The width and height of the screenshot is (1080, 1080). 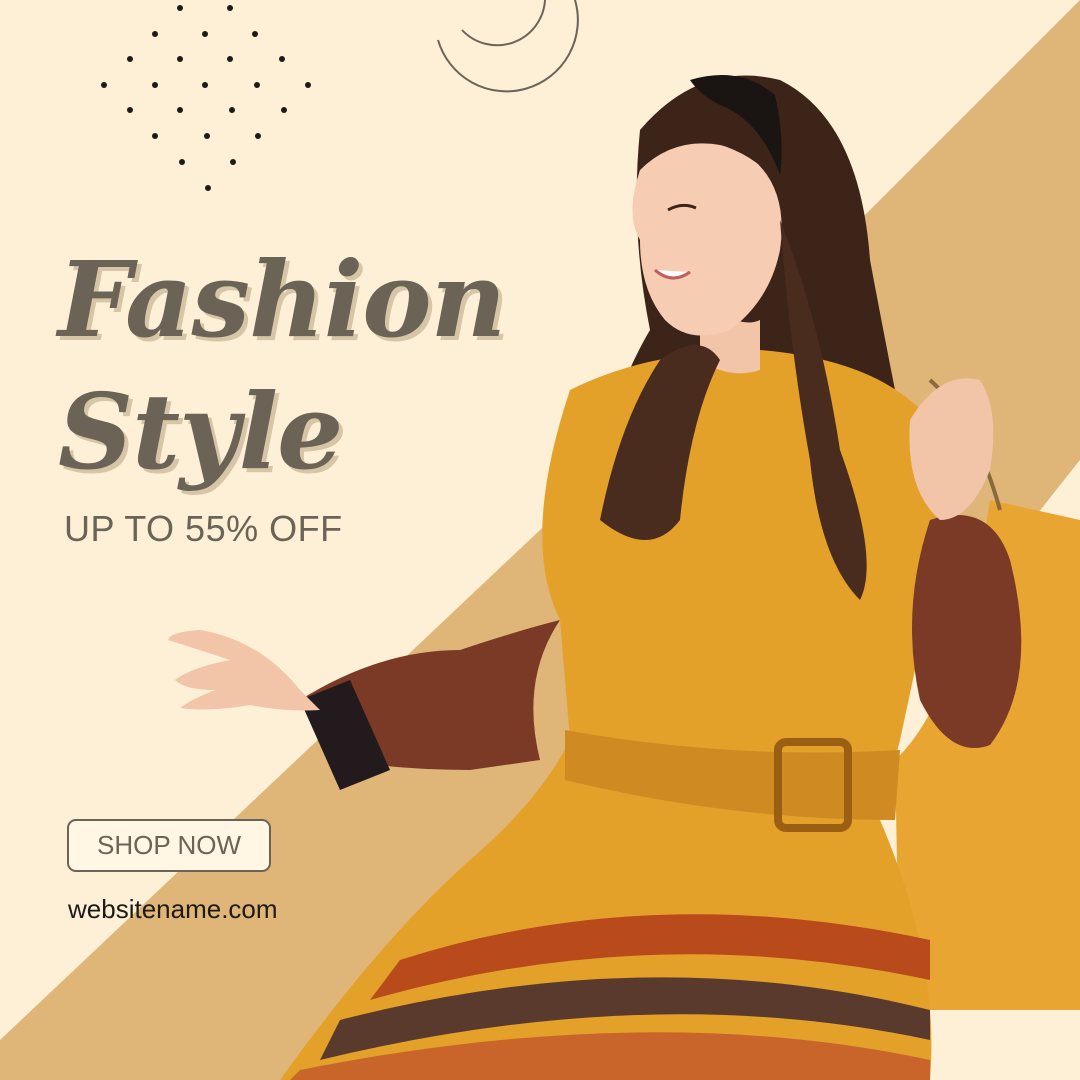 I want to click on right-sleeve, so click(x=967, y=631).